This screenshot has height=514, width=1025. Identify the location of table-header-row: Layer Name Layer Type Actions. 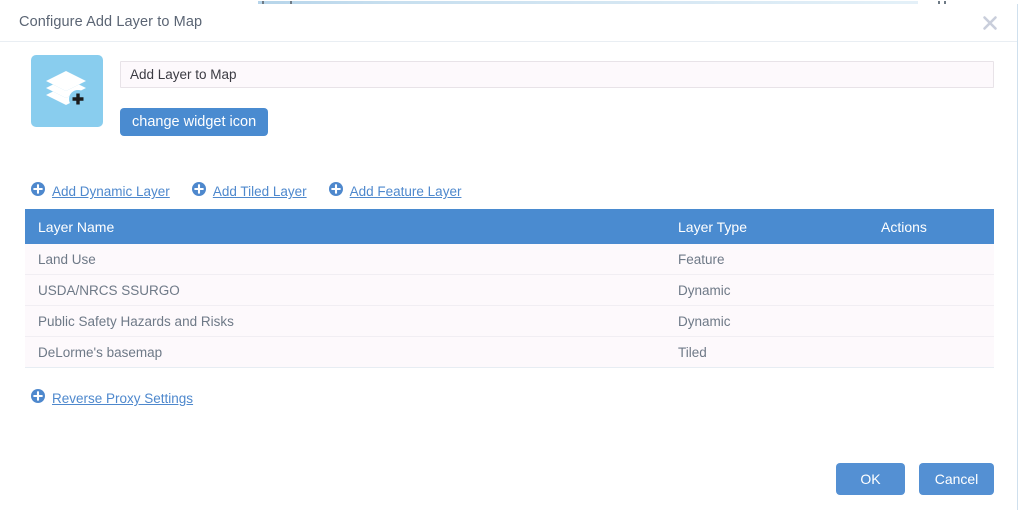
(509, 226).